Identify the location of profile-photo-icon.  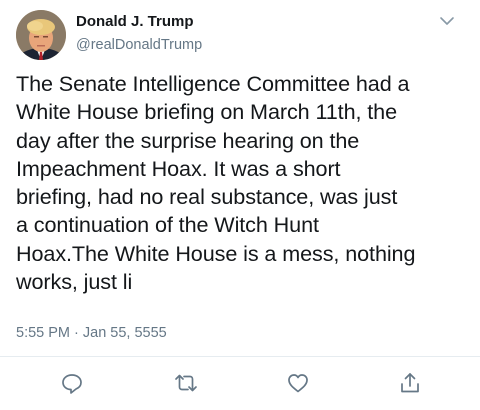
(41, 35).